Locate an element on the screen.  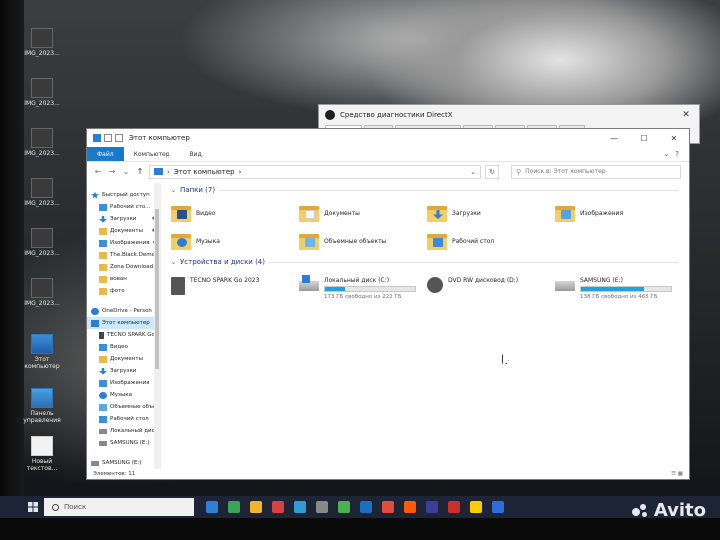
nav-item: Этот компьютер is located at coordinates (123, 323).